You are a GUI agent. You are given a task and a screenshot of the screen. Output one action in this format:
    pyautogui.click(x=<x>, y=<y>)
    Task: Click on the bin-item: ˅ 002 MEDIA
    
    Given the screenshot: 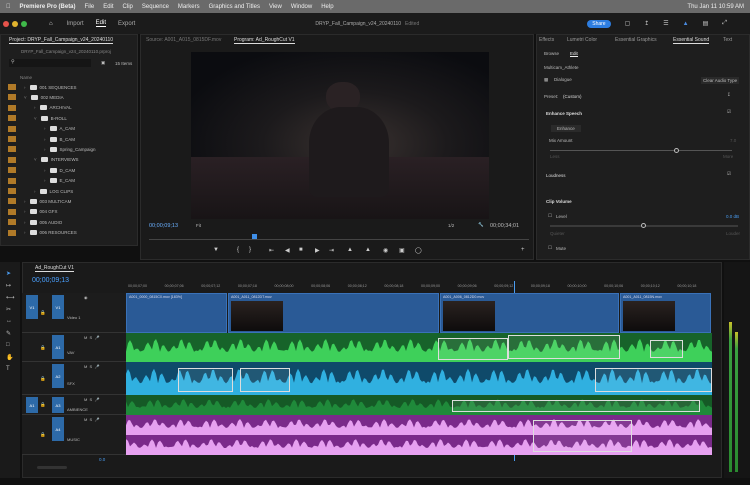 What is the action you would take?
    pyautogui.click(x=32, y=97)
    